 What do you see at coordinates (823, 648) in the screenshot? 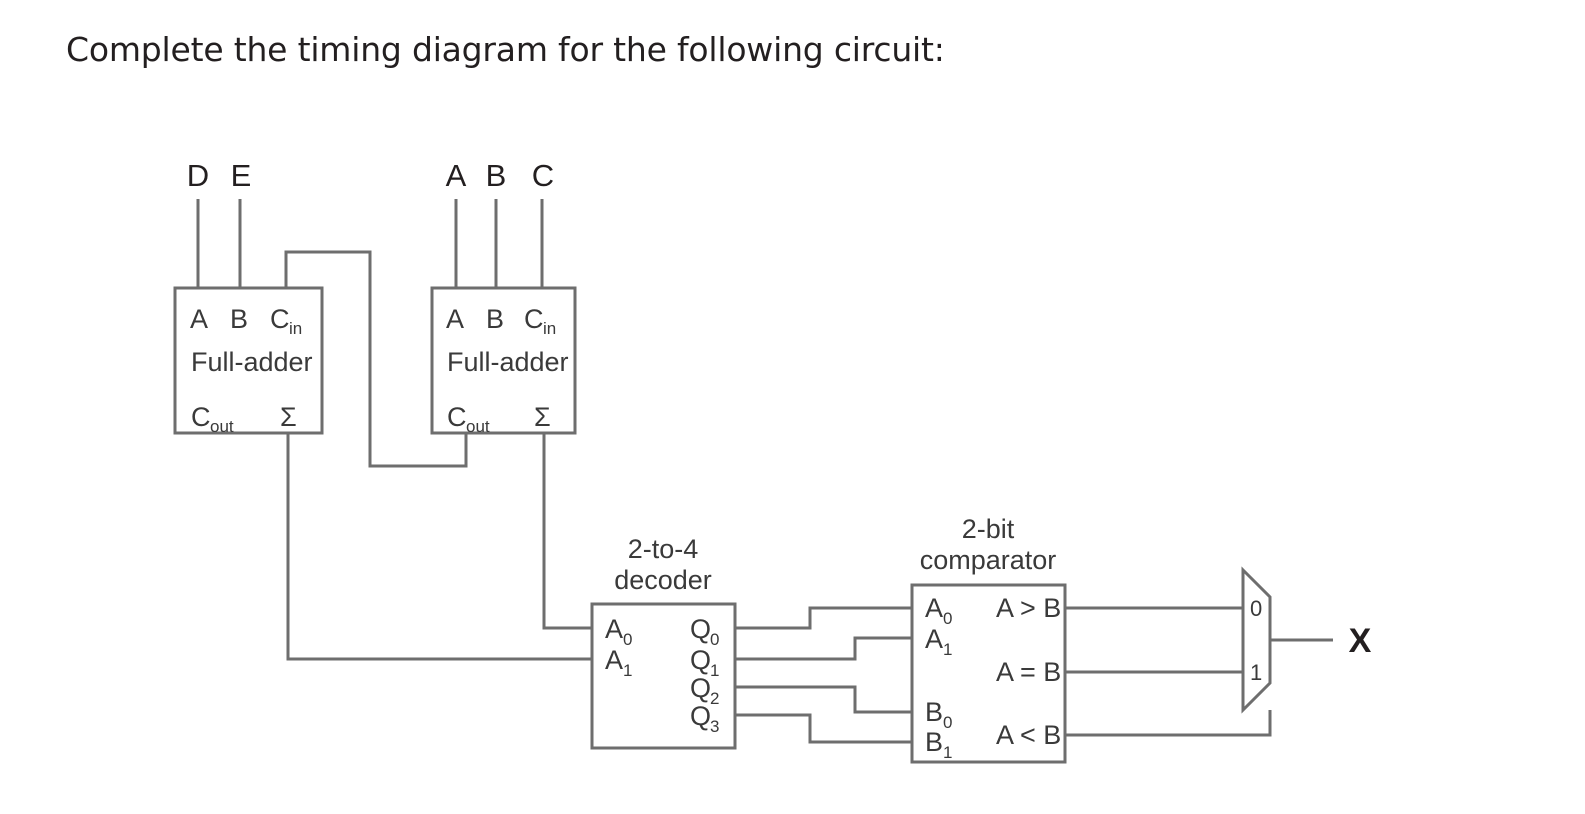
I see `wire-decoder-q1-to-comparator-a1` at bounding box center [823, 648].